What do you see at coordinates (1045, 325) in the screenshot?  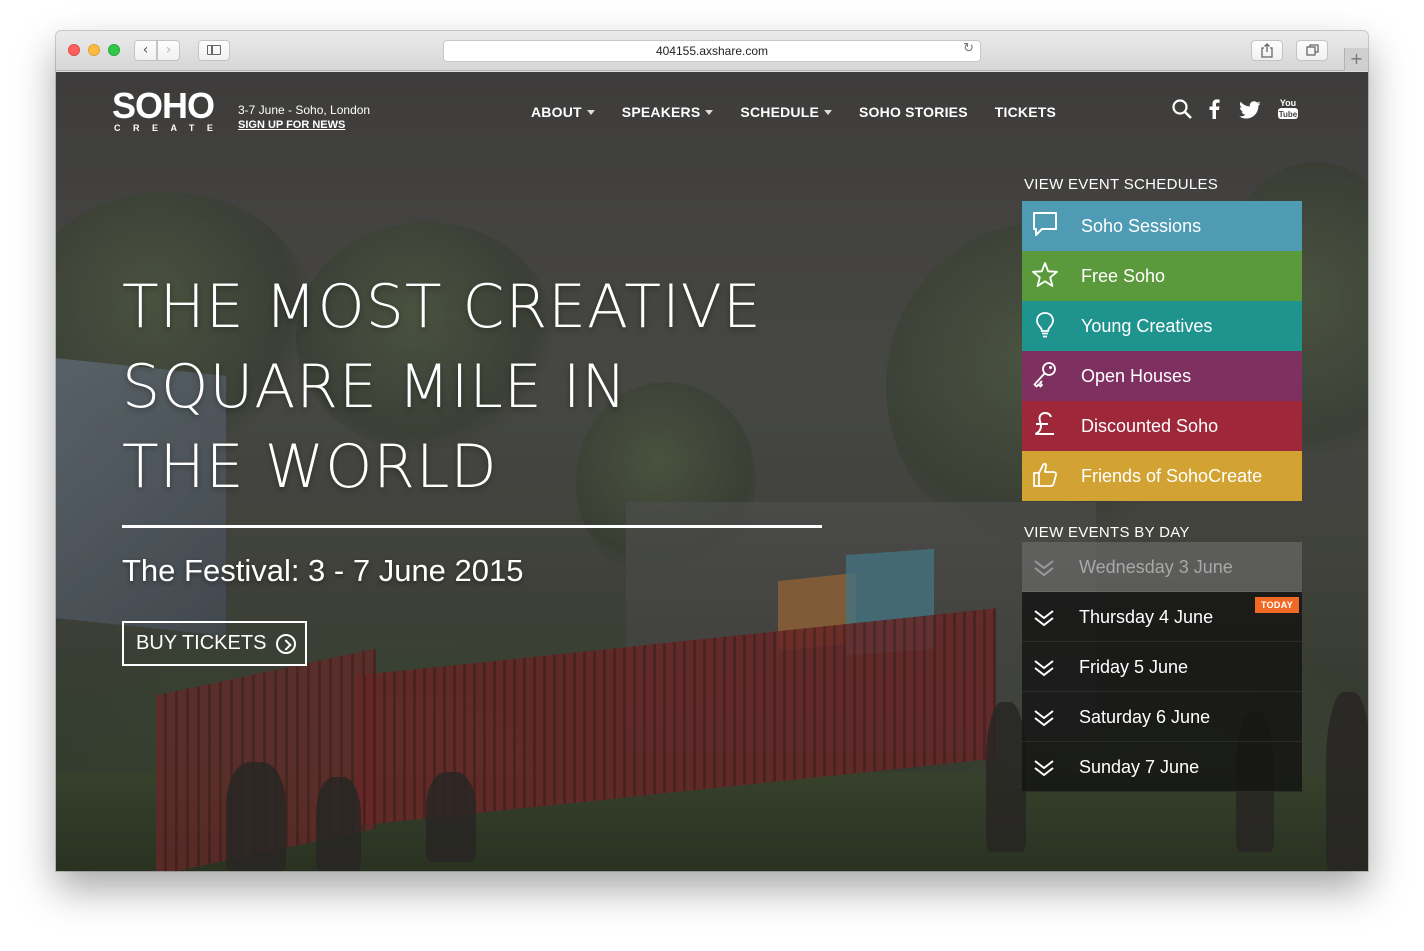 I see `lightbulb-icon` at bounding box center [1045, 325].